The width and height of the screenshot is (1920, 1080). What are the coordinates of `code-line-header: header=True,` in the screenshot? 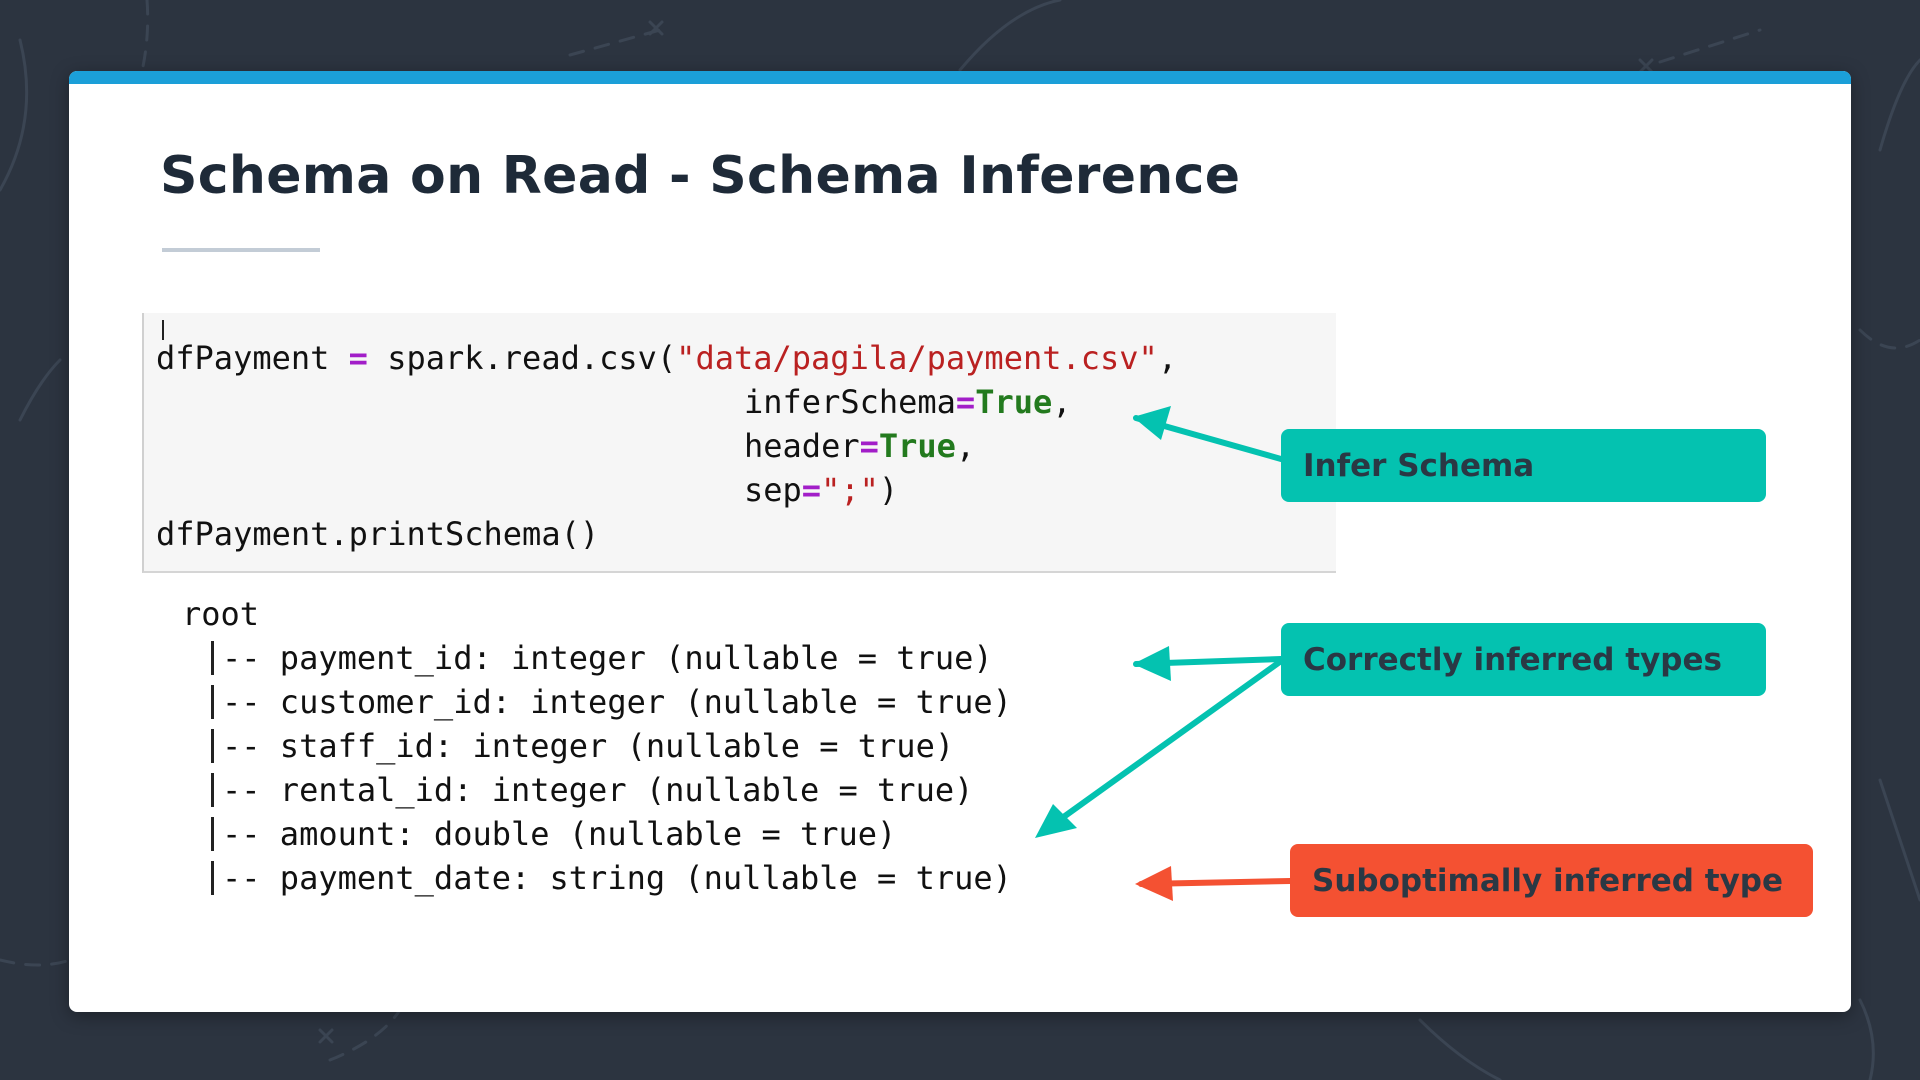 It's located at (859, 446).